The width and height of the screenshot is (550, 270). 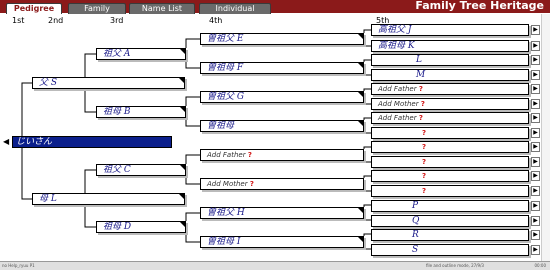 What do you see at coordinates (450, 250) in the screenshot?
I see `person-box-gen5: S` at bounding box center [450, 250].